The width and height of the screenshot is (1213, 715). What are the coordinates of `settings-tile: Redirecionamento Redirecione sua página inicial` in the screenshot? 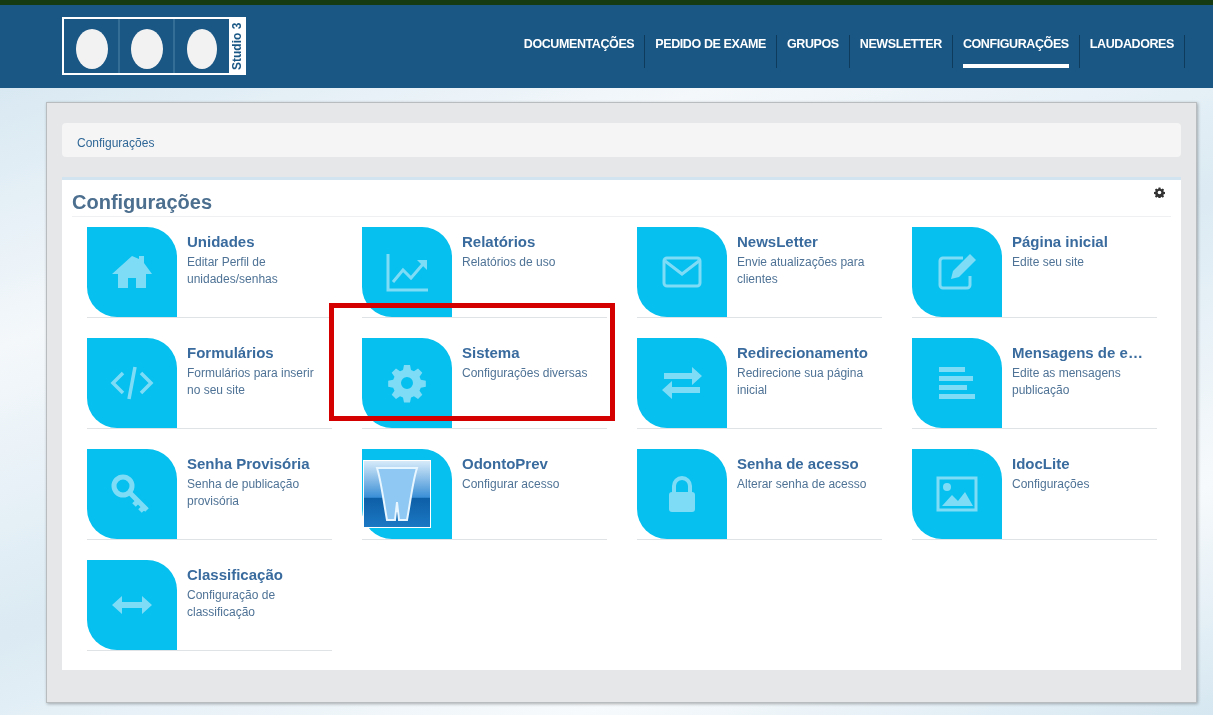 It's located at (759, 383).